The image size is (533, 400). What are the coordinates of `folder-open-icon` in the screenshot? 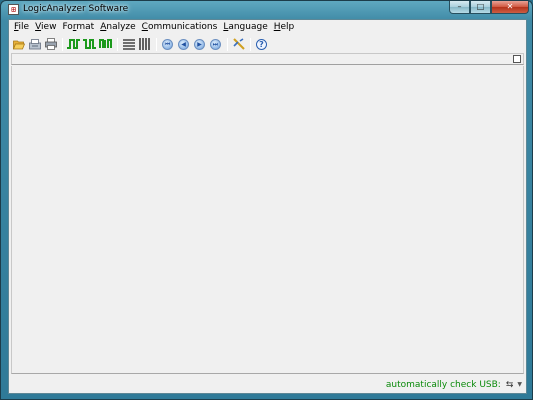 It's located at (18, 44).